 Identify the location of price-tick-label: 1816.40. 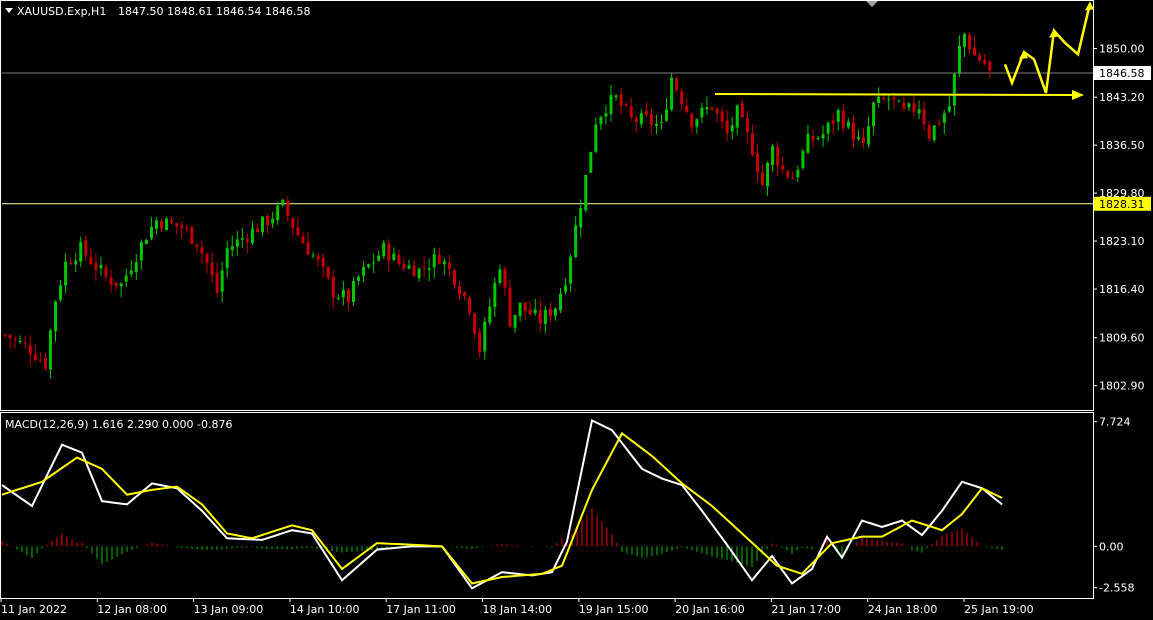
(1122, 289).